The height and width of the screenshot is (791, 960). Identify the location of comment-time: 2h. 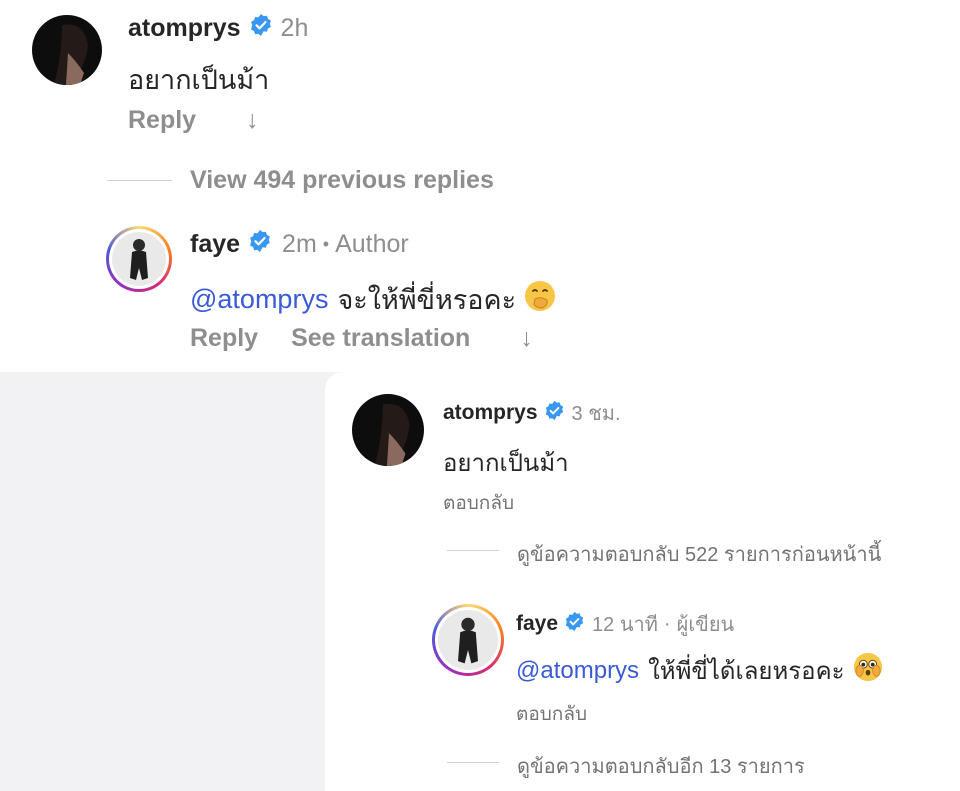
(294, 27).